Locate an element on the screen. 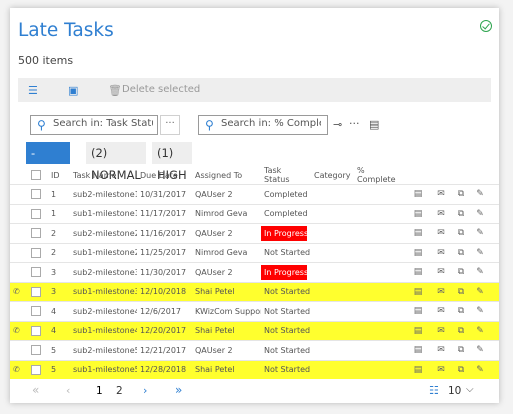 The image size is (513, 414). next-page-icon: › is located at coordinates (145, 390).